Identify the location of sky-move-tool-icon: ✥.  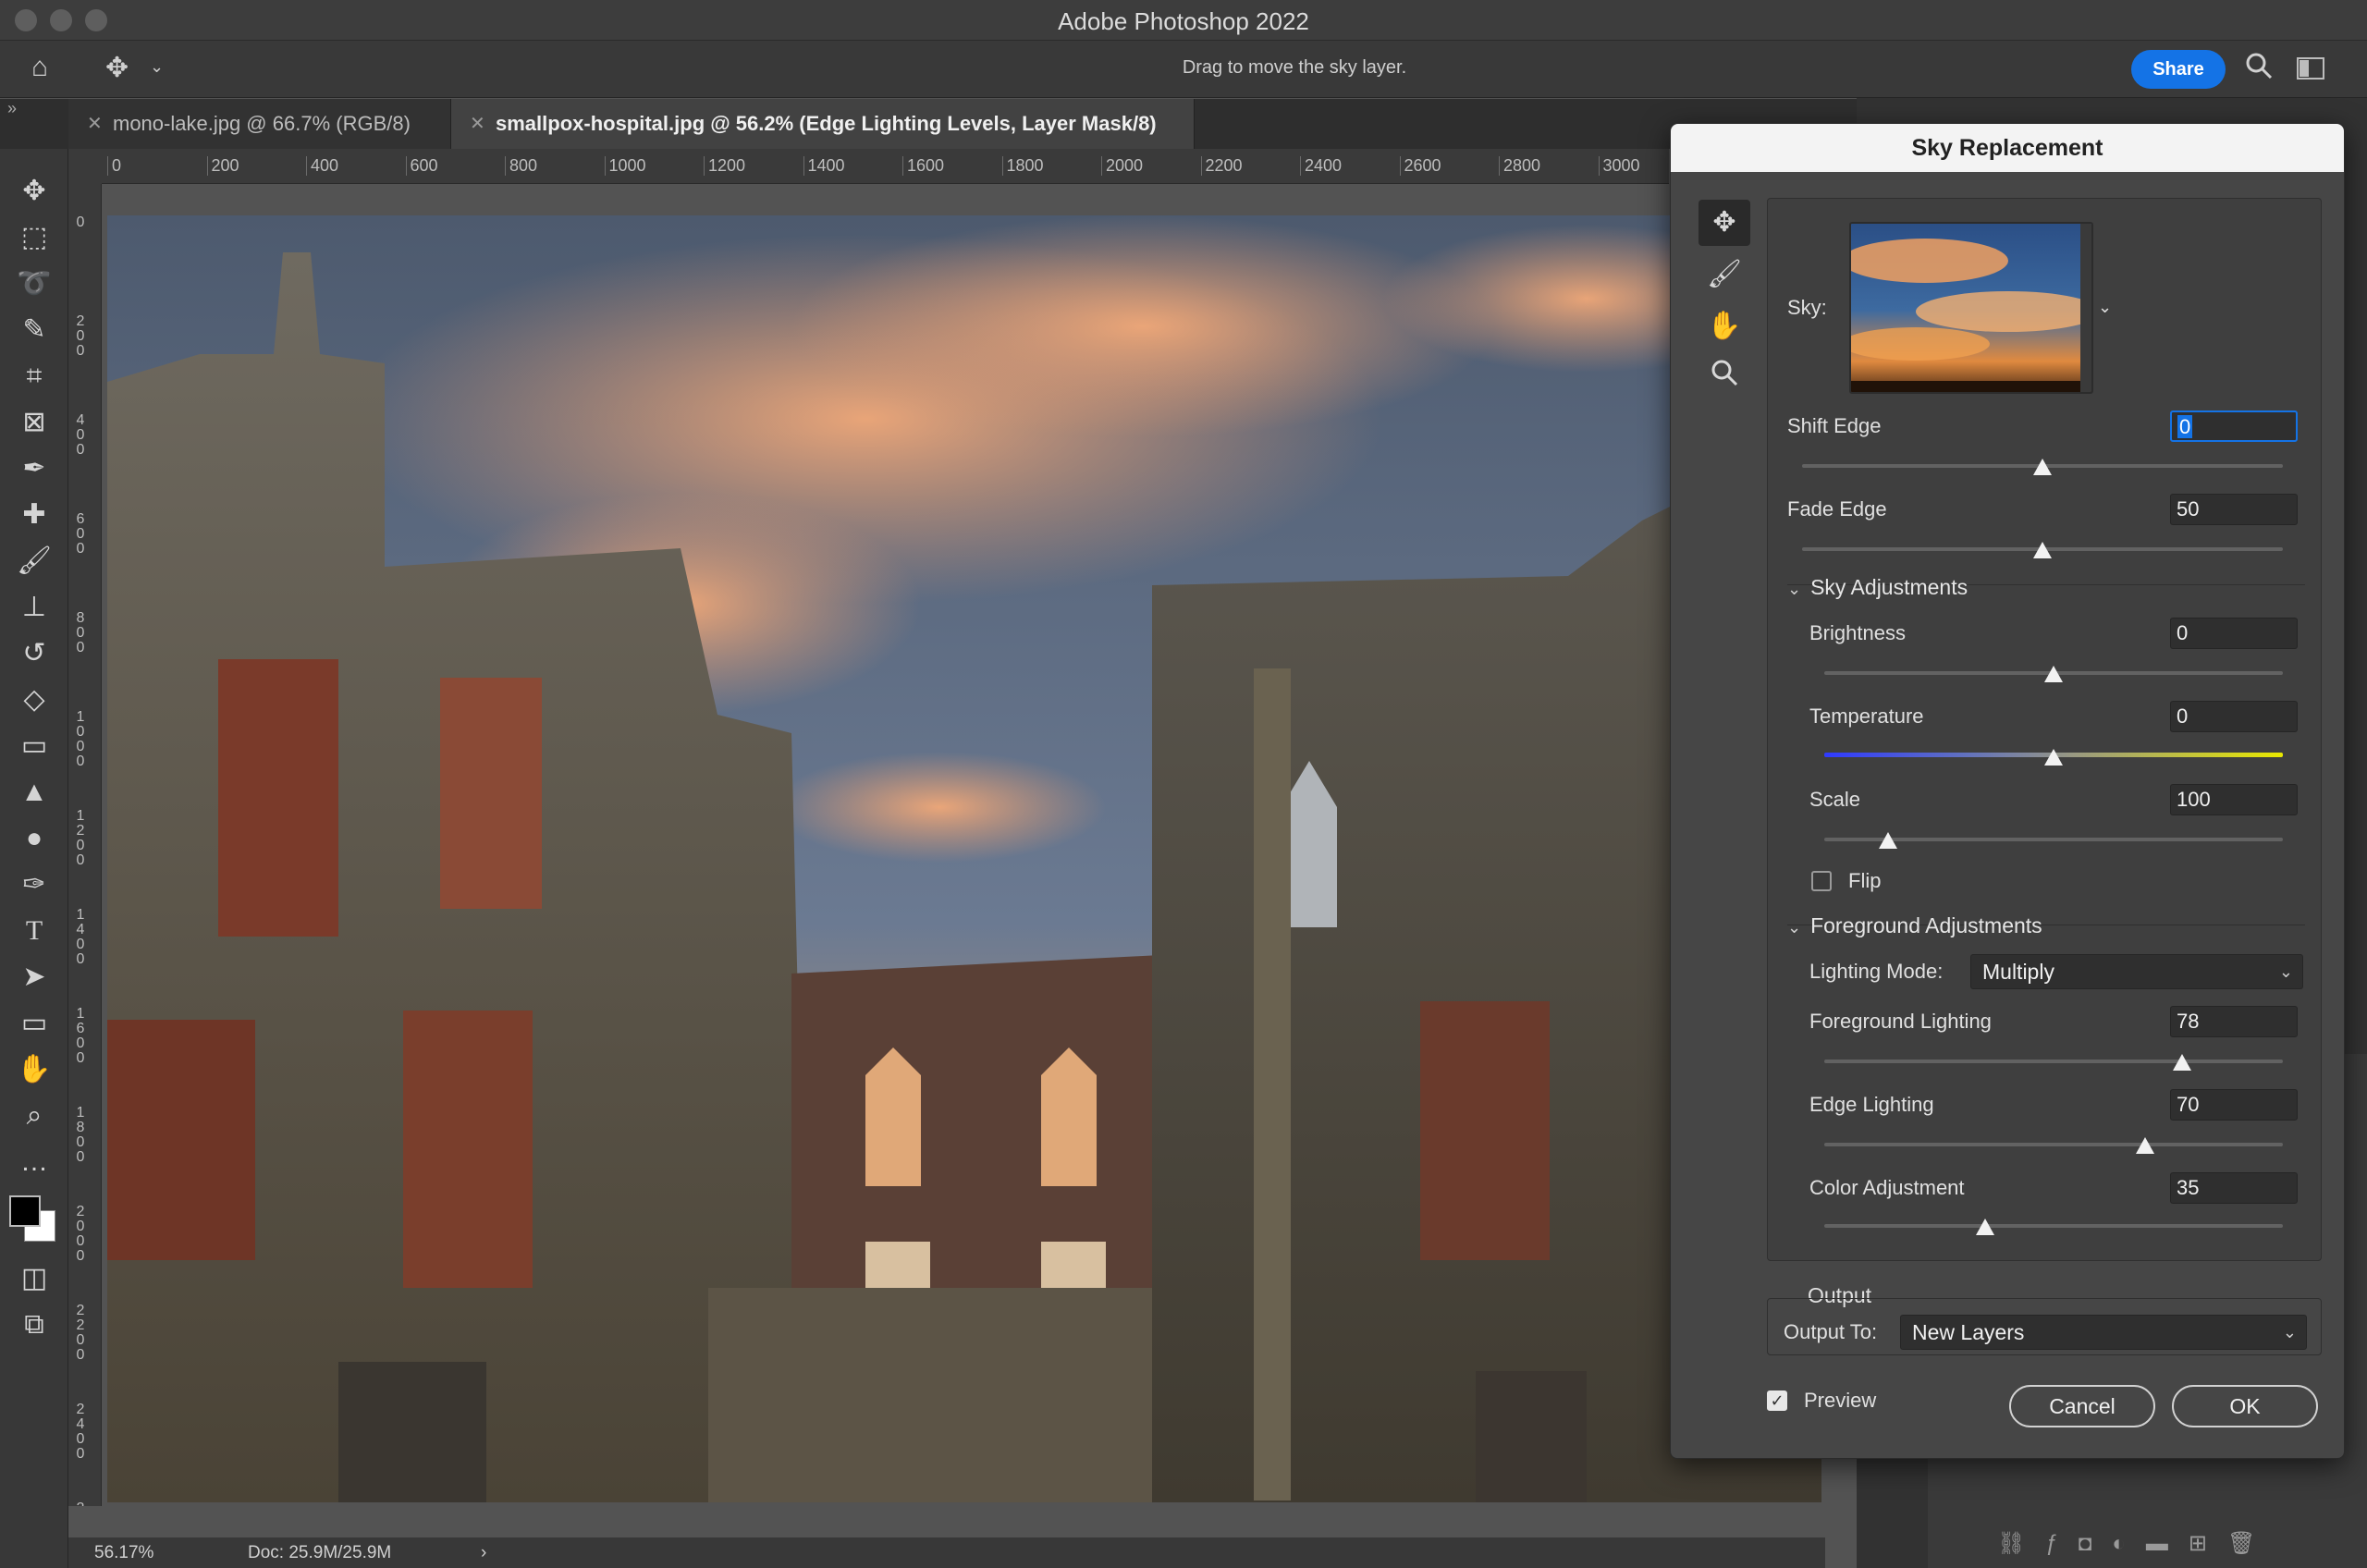
(1724, 223).